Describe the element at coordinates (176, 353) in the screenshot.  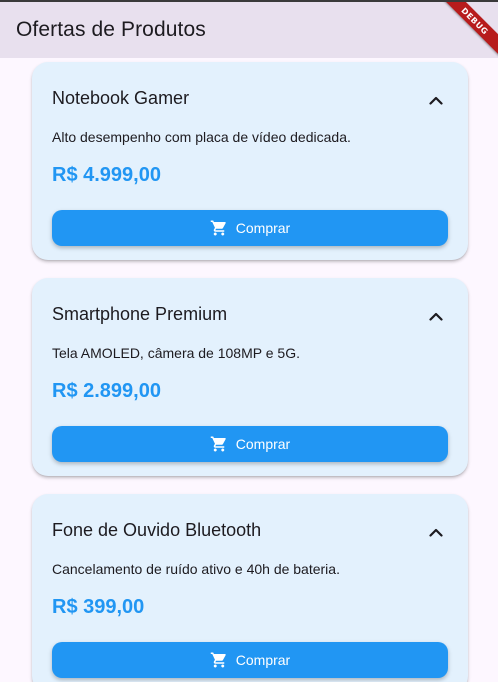
I see `product-description: Tela AMOLED, câmera de 108MP e 5G.` at that location.